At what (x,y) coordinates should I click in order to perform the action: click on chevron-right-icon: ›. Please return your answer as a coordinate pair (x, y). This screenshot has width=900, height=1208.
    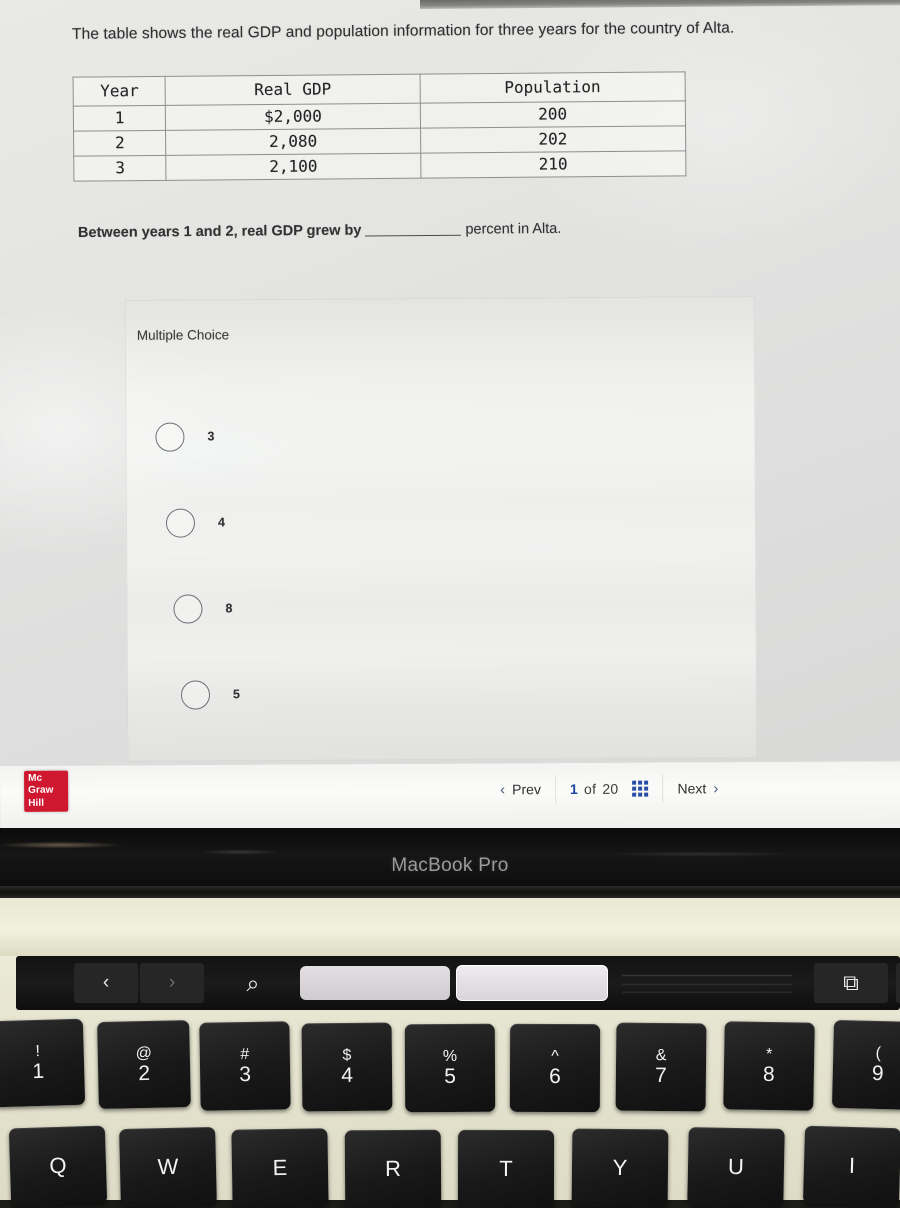
    Looking at the image, I should click on (172, 982).